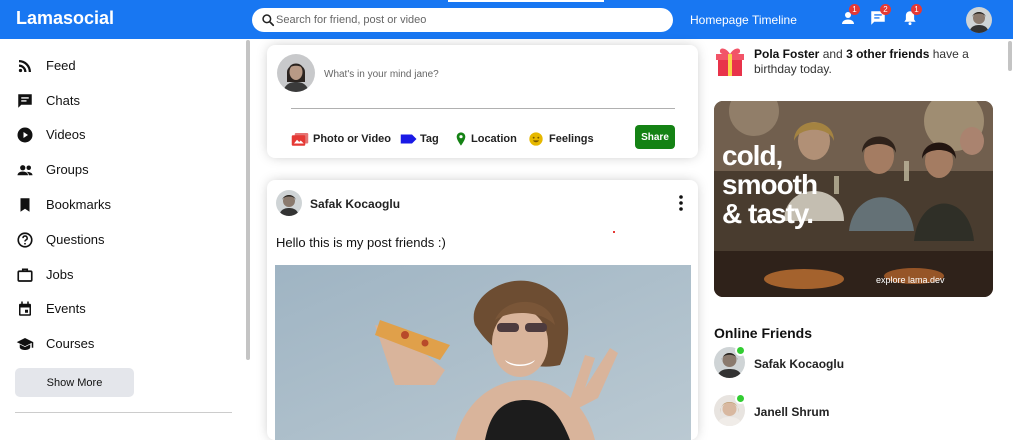 This screenshot has width=1013, height=440. I want to click on ad-line: & tasty., so click(768, 213).